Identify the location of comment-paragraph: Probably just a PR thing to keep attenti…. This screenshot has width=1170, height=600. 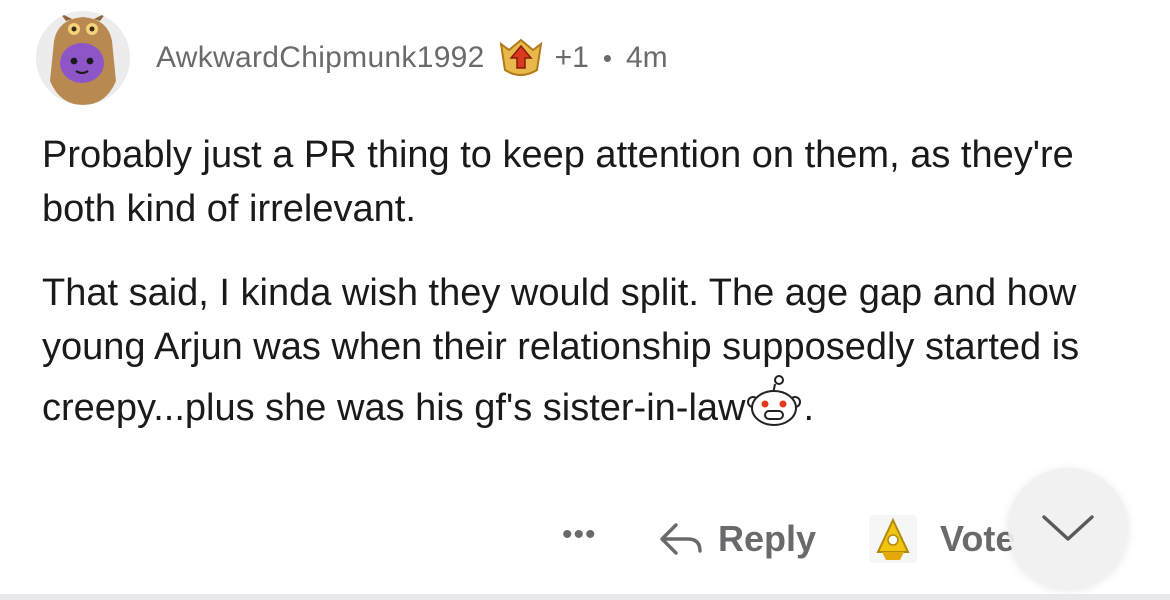
(558, 182).